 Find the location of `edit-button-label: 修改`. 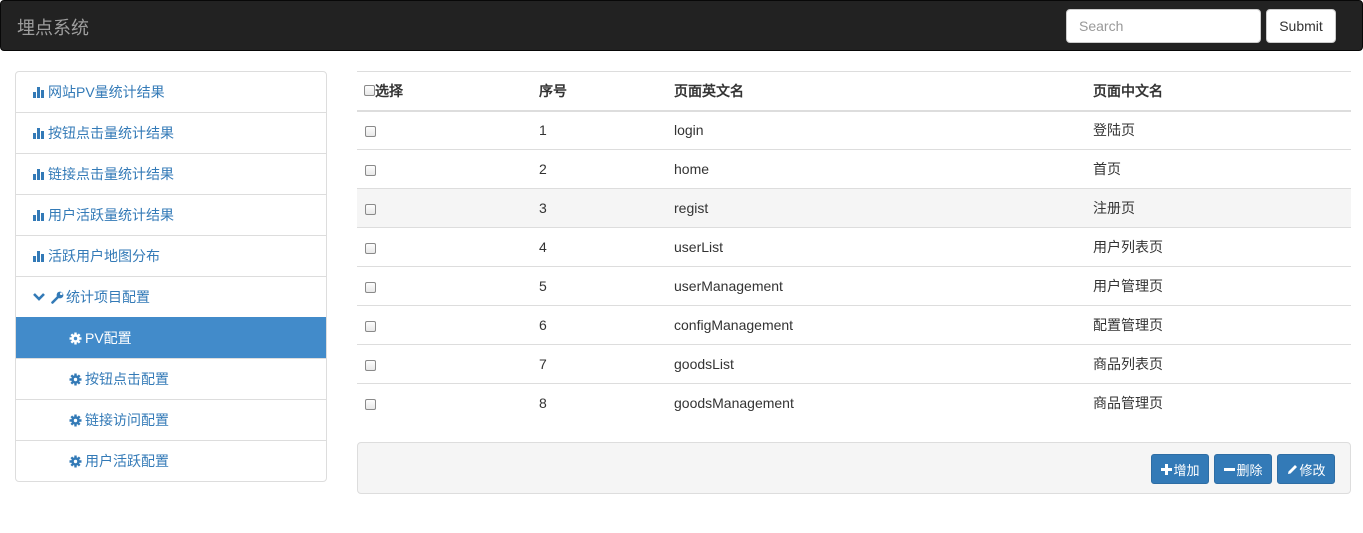

edit-button-label: 修改 is located at coordinates (1312, 470).